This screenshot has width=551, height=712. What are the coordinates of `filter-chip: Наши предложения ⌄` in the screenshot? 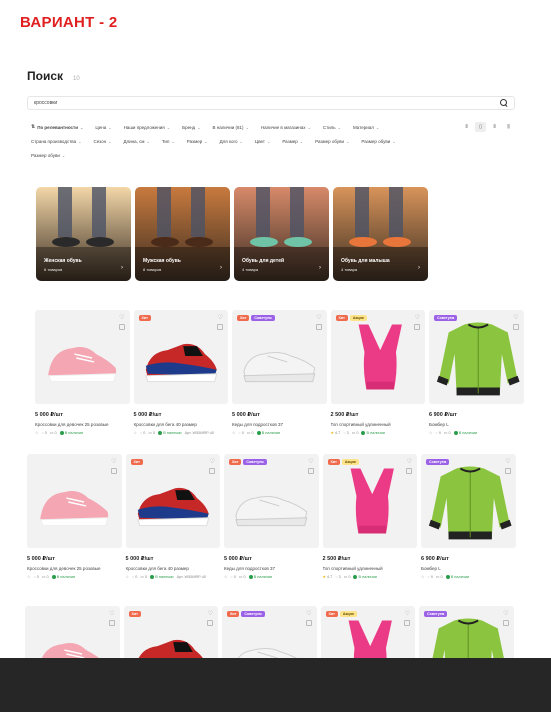 It's located at (147, 127).